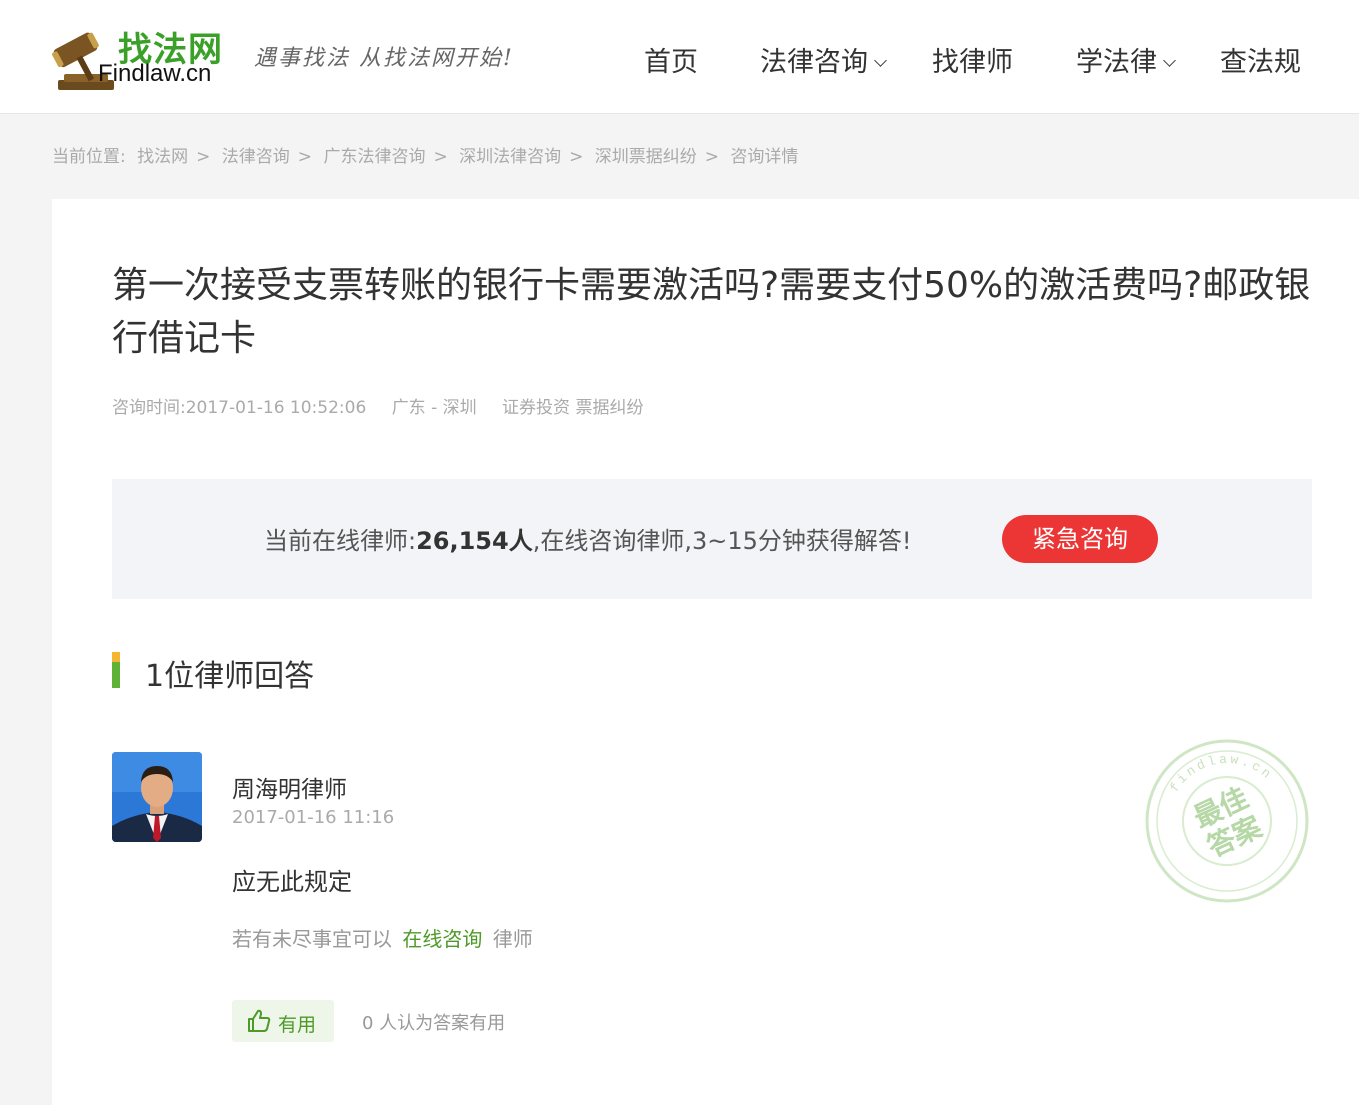 The width and height of the screenshot is (1359, 1105). Describe the element at coordinates (434, 1023) in the screenshot. I see `useful-count: 0 人认为答案有用` at that location.